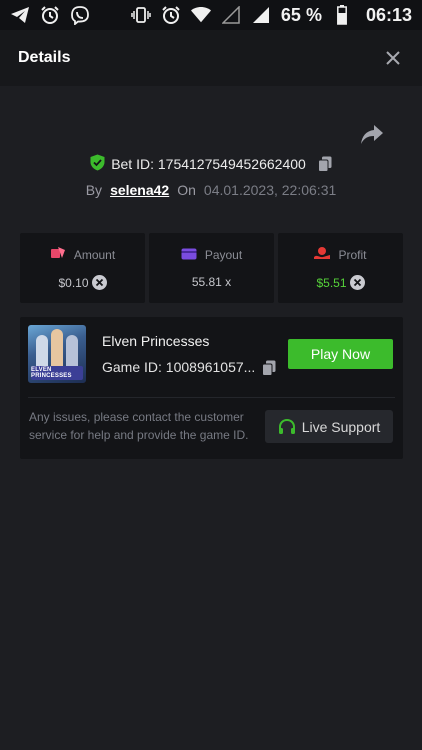 This screenshot has width=422, height=750. What do you see at coordinates (58, 254) in the screenshot?
I see `amount-icon` at bounding box center [58, 254].